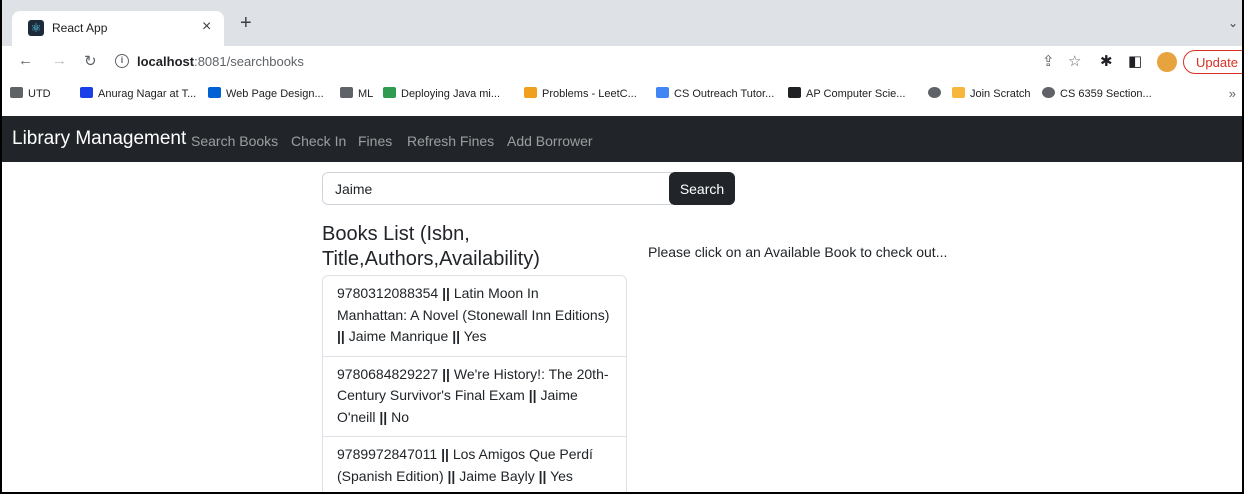 The height and width of the screenshot is (494, 1244). I want to click on url-path: :8081/searchbooks, so click(249, 61).